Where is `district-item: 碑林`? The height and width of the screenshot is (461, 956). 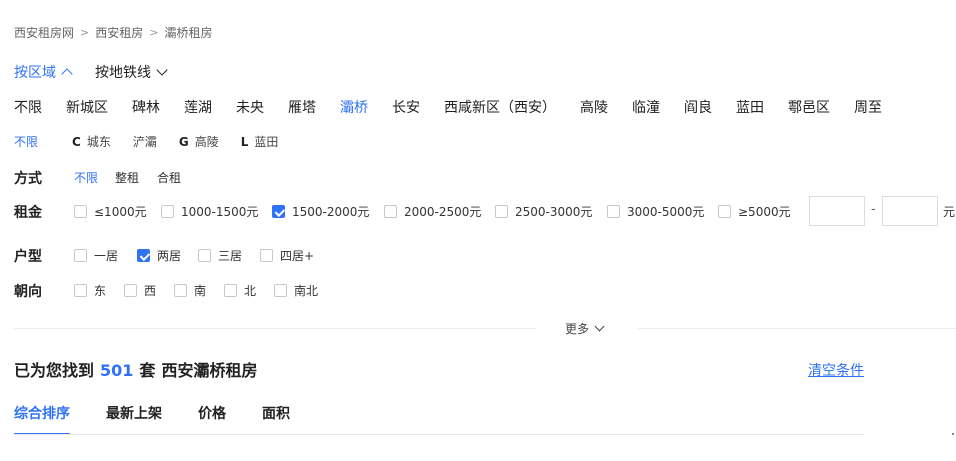
district-item: 碑林 is located at coordinates (146, 107).